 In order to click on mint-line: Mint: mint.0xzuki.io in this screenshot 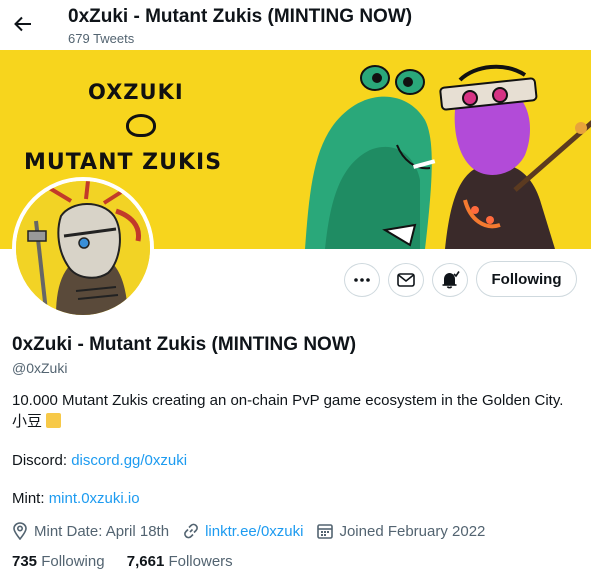, I will do `click(76, 498)`.